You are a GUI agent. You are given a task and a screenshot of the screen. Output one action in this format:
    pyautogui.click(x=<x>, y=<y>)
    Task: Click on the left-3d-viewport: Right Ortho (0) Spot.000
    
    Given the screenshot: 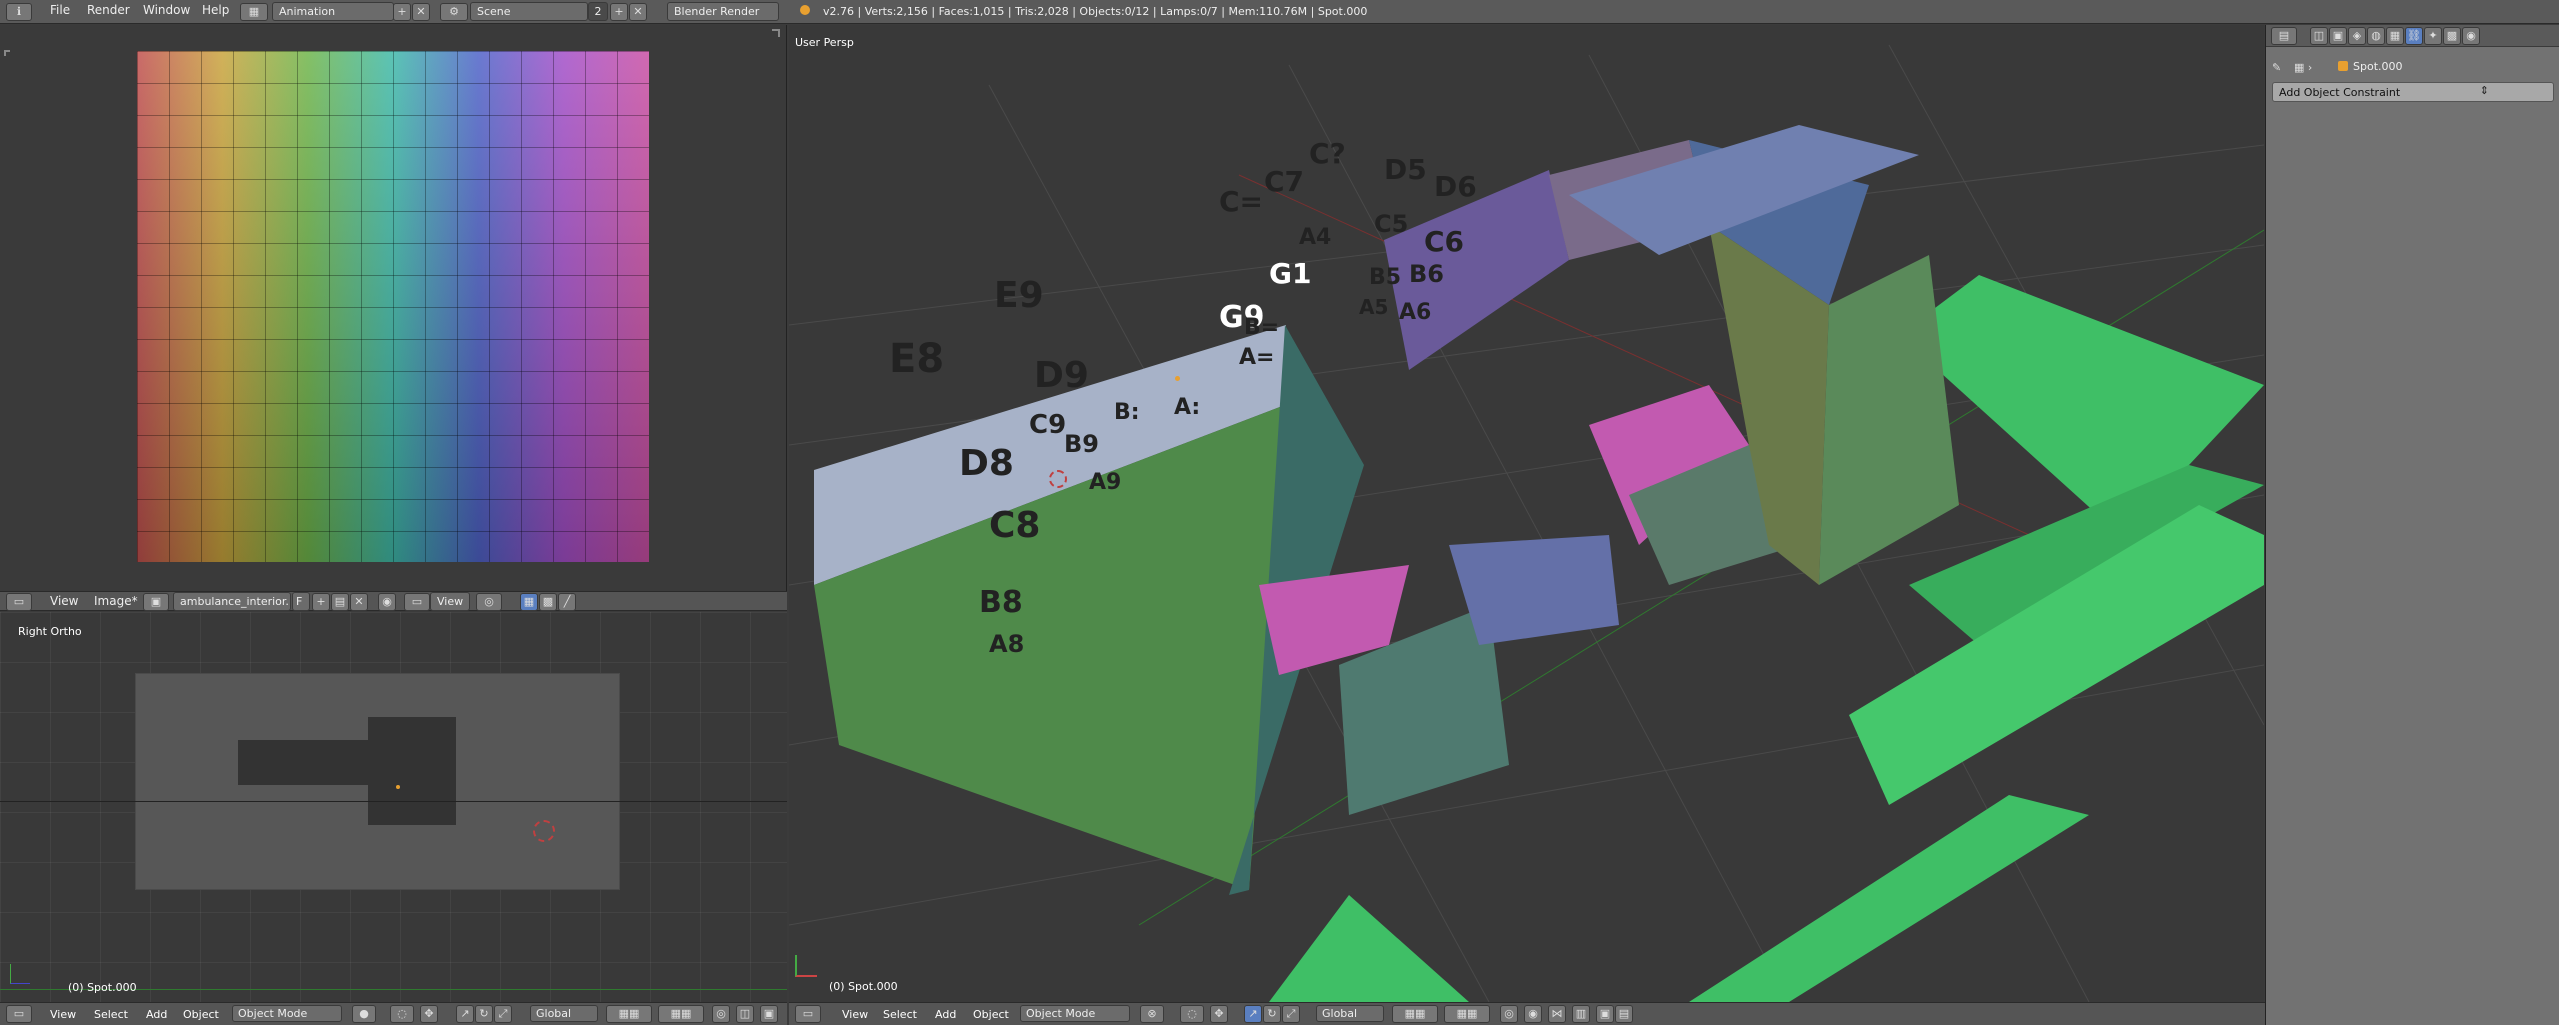 What is the action you would take?
    pyautogui.click(x=393, y=807)
    